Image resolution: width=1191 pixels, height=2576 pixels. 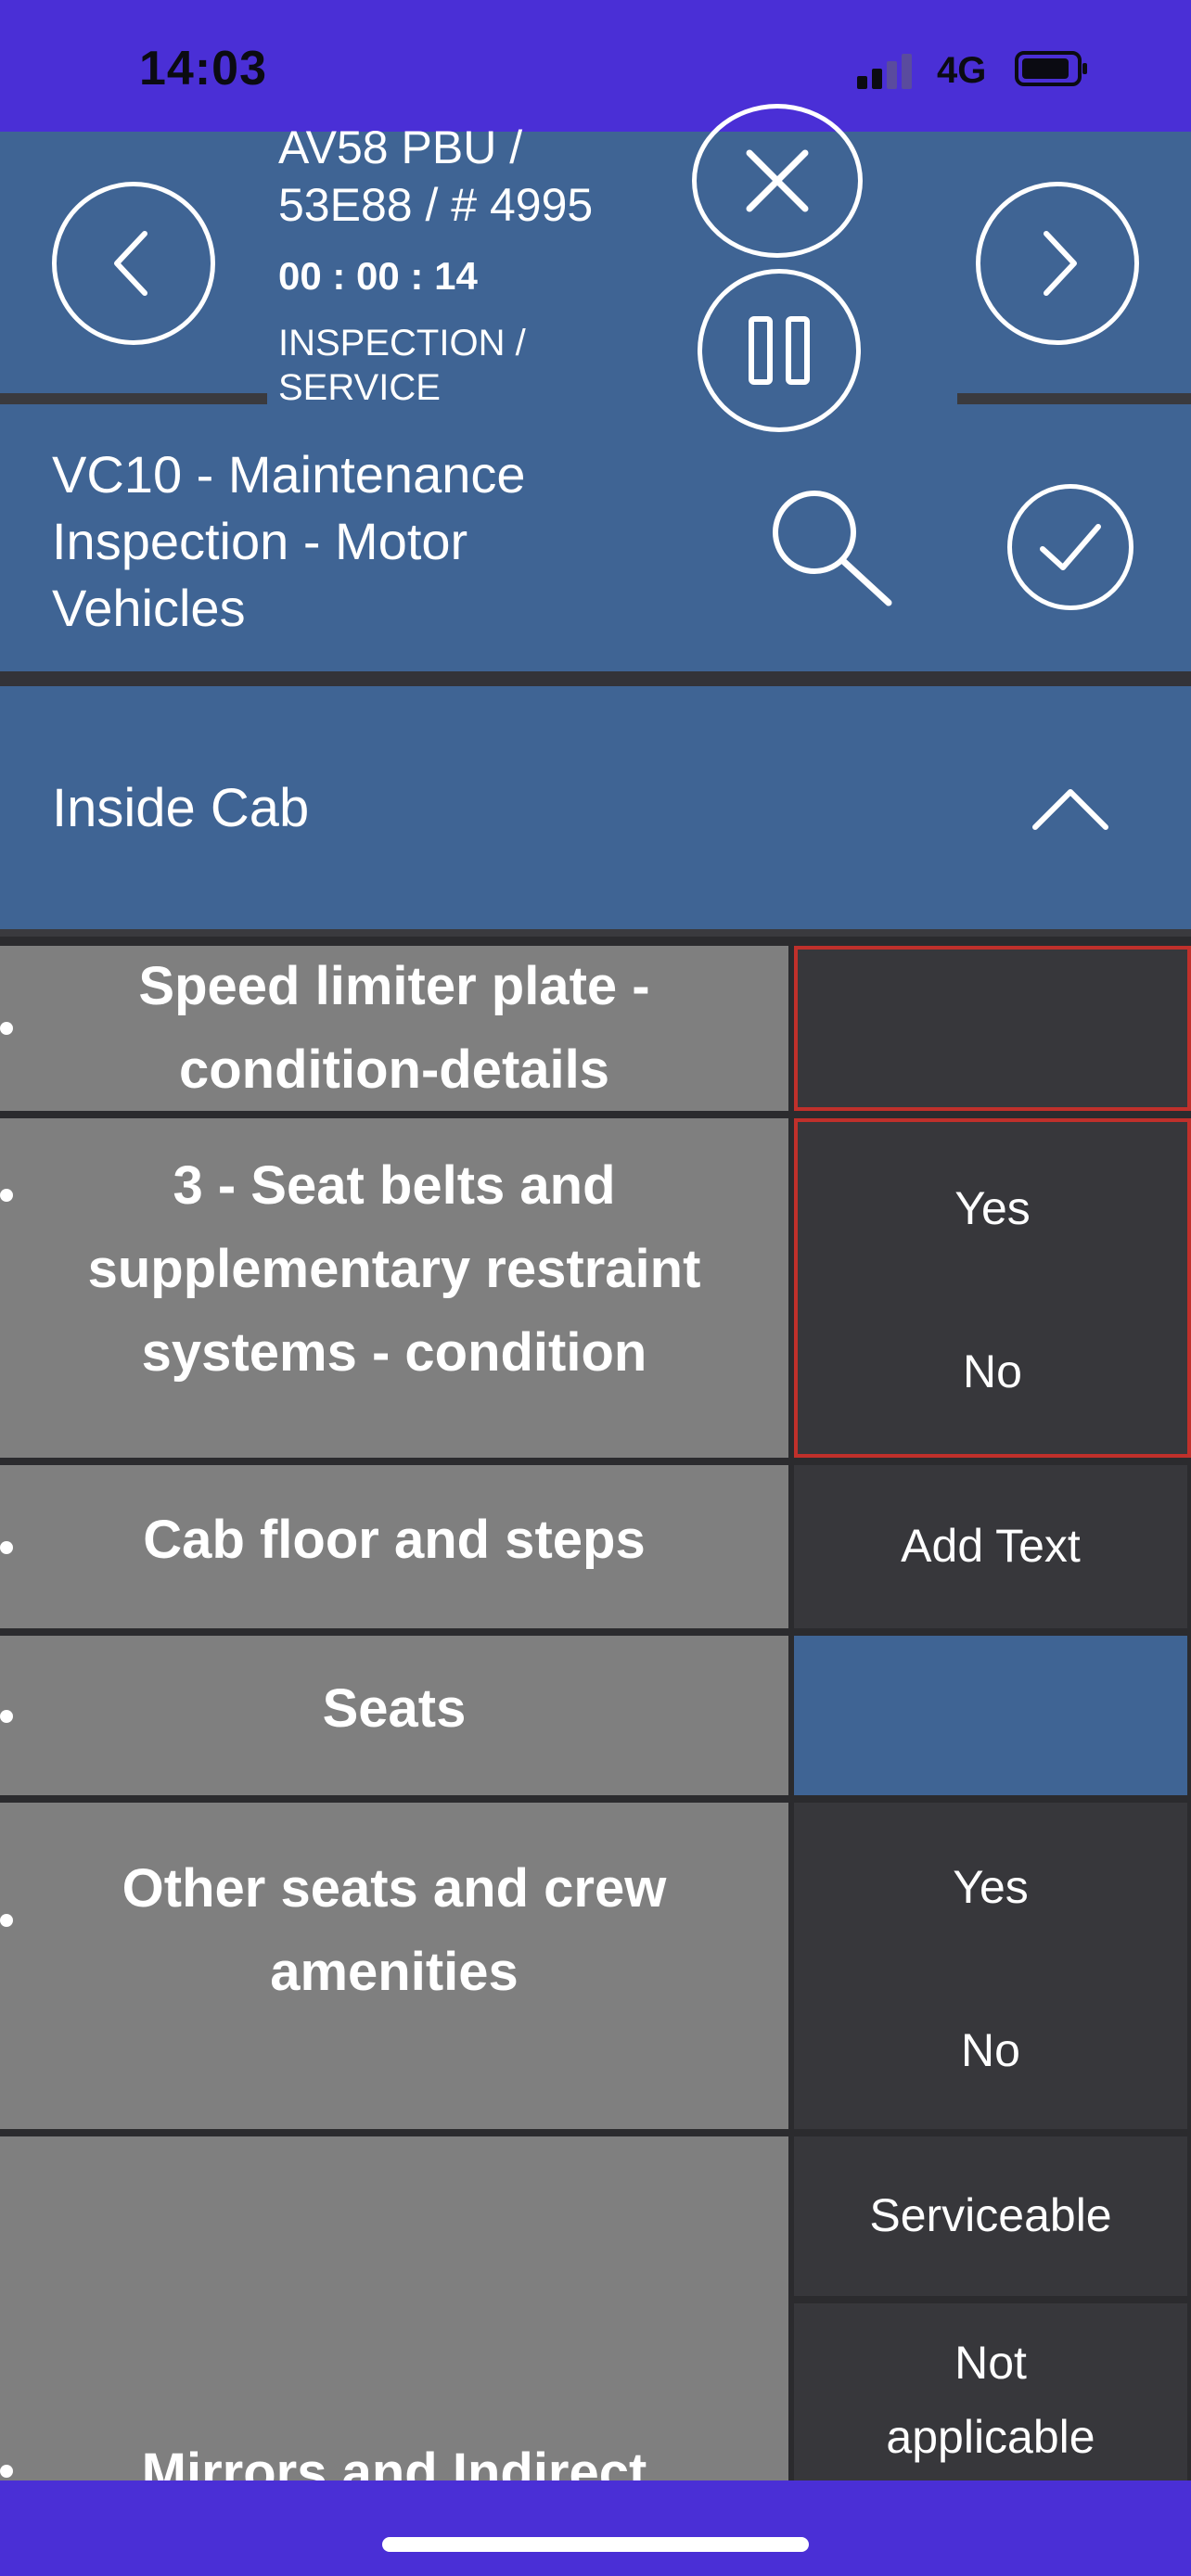 What do you see at coordinates (394, 2319) in the screenshot?
I see `list-item: Mirrors and Indirect` at bounding box center [394, 2319].